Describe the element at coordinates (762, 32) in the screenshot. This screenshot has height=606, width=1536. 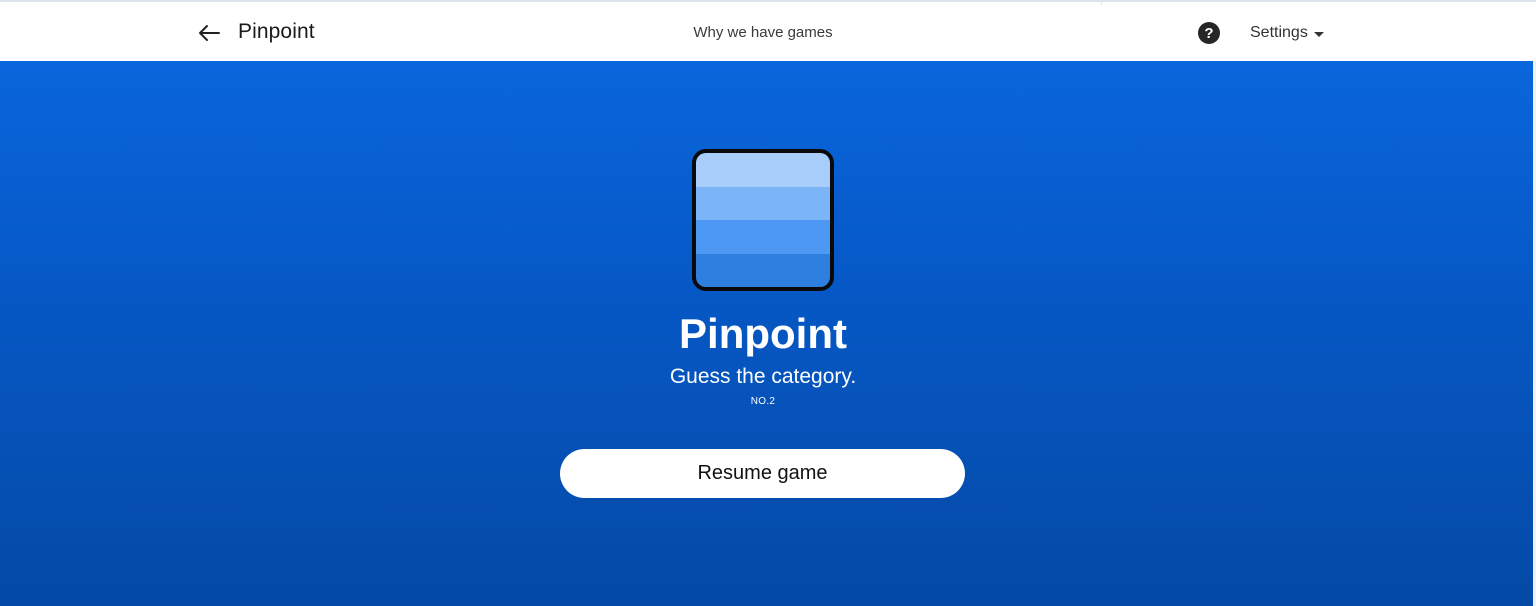
I see `why-we-have-games-link-text: Why we have games` at that location.